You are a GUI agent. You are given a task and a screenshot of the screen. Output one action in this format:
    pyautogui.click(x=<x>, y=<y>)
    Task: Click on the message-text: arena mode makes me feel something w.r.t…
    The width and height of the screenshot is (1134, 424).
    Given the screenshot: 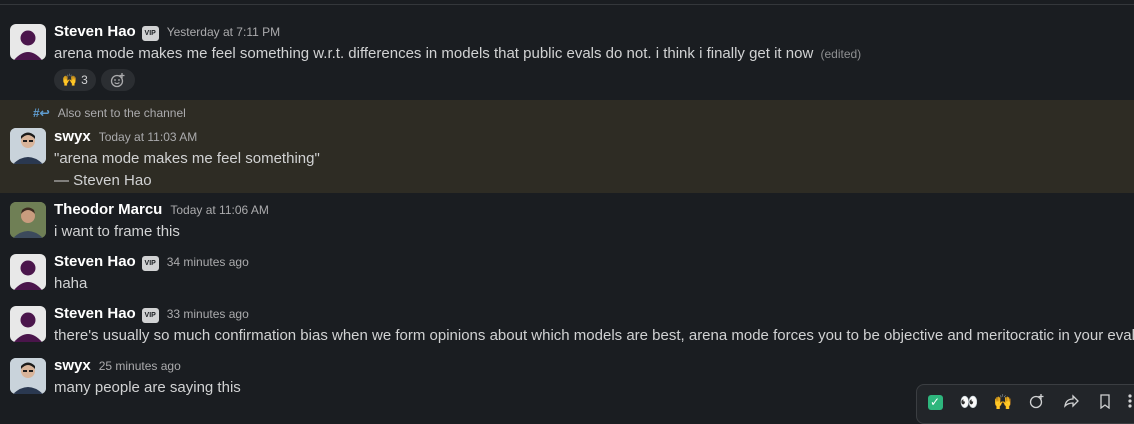 What is the action you would take?
    pyautogui.click(x=457, y=53)
    